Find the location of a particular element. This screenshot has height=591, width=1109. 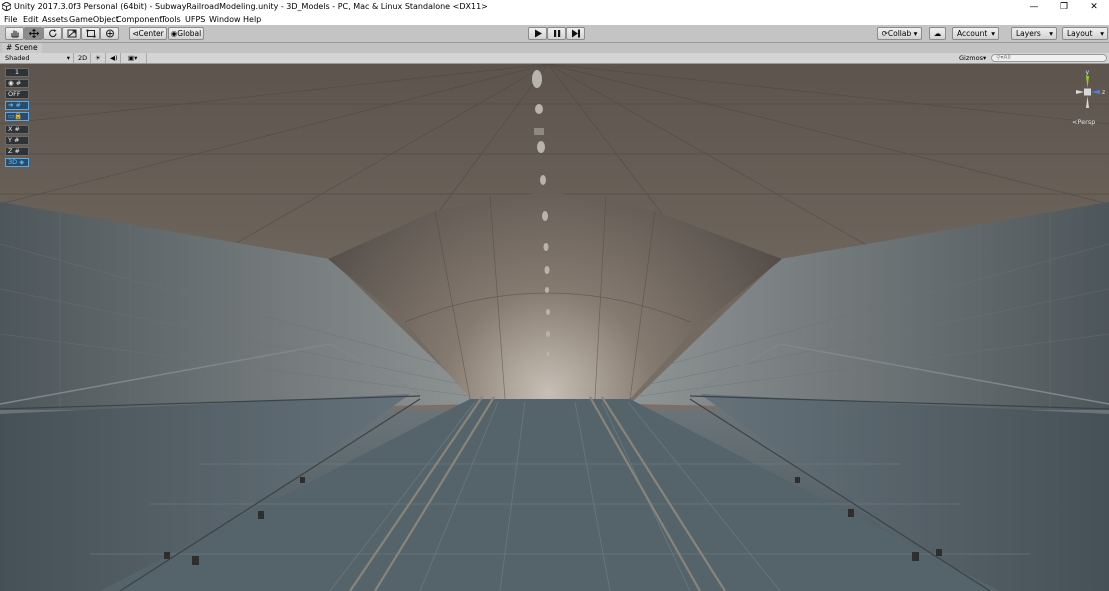

overlay-snap-toggle: ➜ # is located at coordinates (17, 105).